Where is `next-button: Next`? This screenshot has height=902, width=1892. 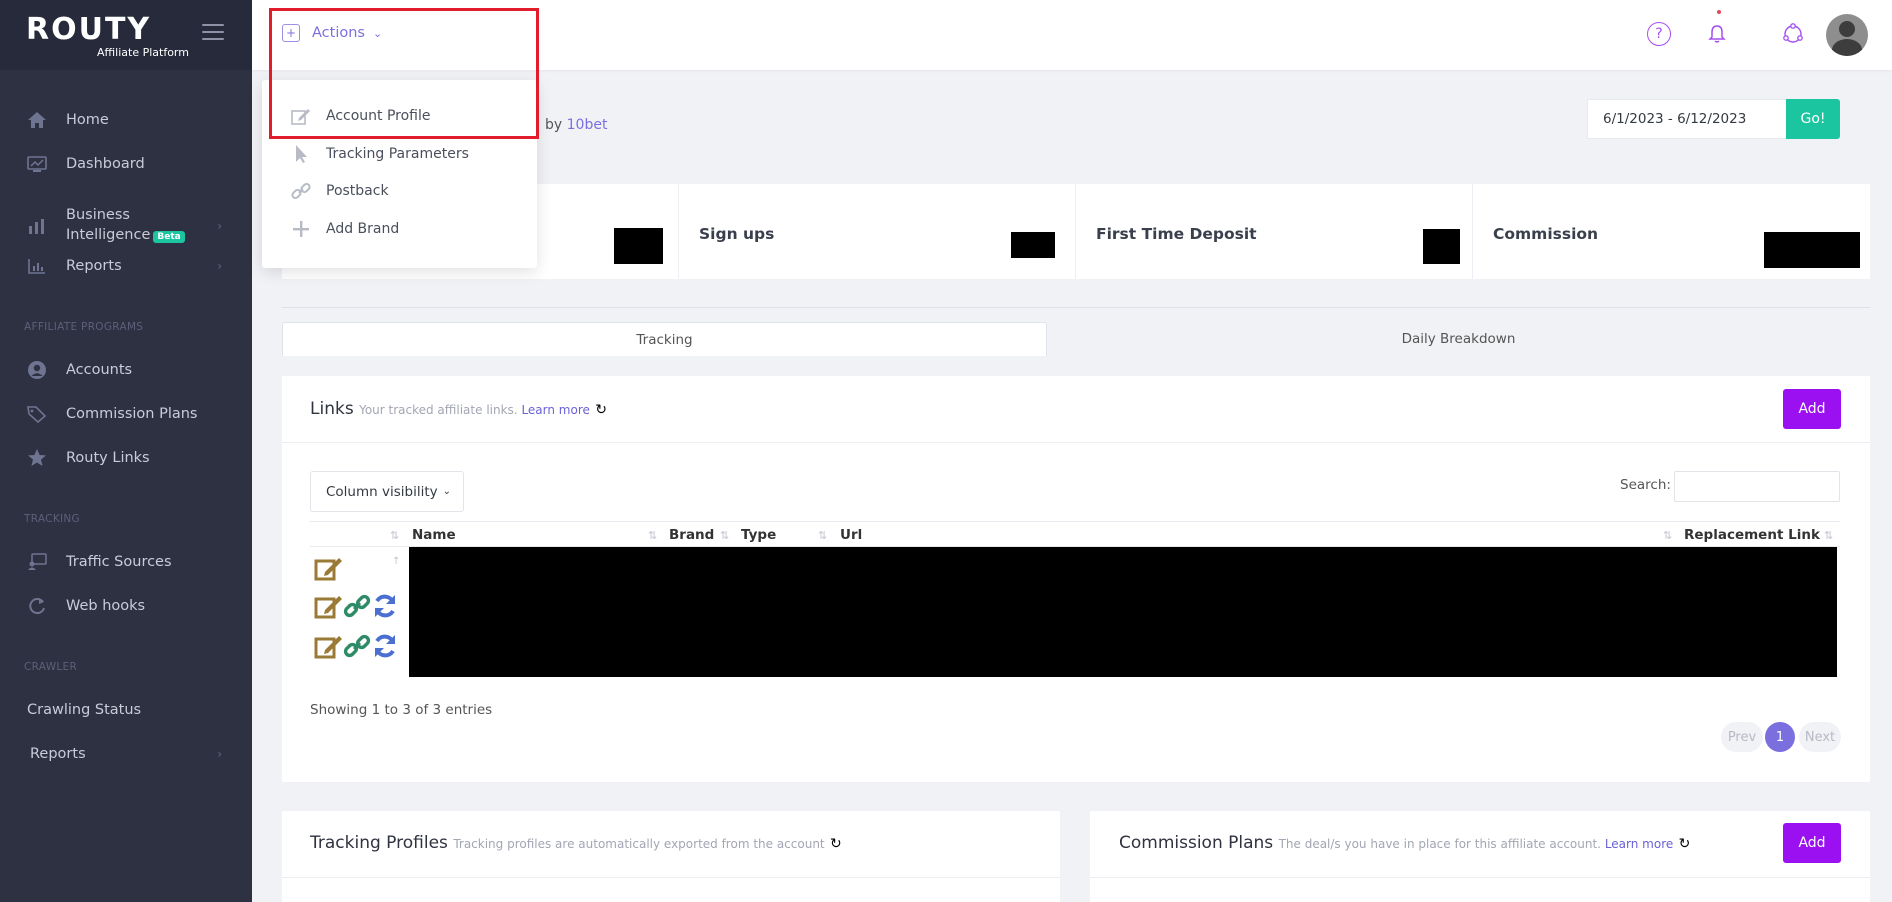
next-button: Next is located at coordinates (1820, 737).